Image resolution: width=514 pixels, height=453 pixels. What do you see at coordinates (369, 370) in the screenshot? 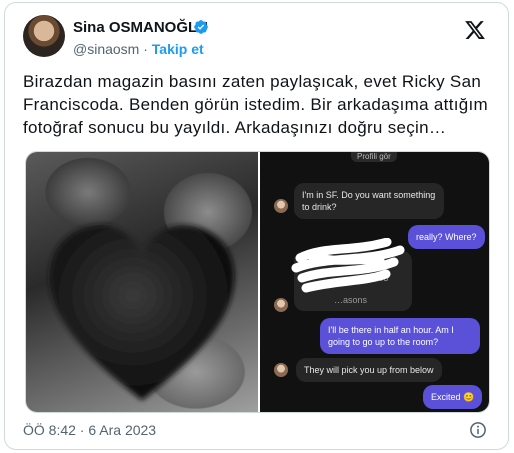
I see `chat-message: They will pick you up from below` at bounding box center [369, 370].